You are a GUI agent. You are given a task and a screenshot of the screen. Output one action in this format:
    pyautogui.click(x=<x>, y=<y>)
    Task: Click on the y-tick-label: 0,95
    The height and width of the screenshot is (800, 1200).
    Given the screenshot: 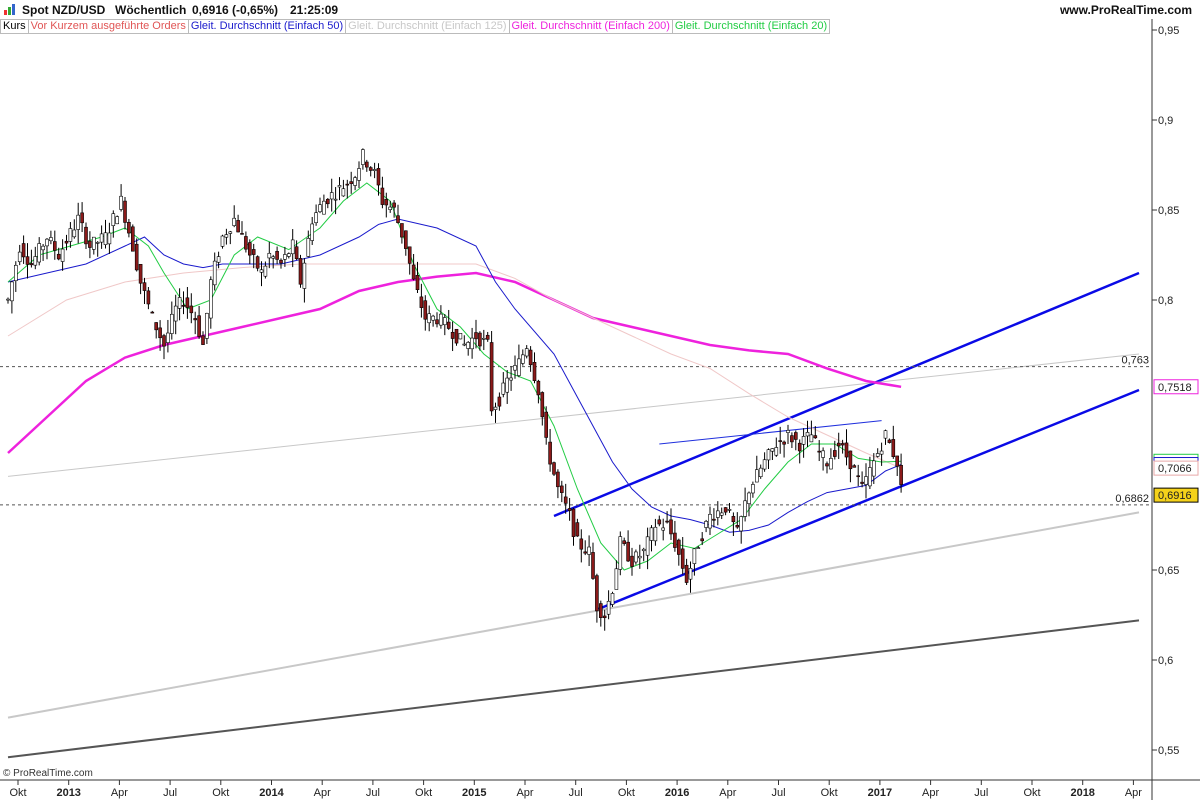 What is the action you would take?
    pyautogui.click(x=1168, y=31)
    